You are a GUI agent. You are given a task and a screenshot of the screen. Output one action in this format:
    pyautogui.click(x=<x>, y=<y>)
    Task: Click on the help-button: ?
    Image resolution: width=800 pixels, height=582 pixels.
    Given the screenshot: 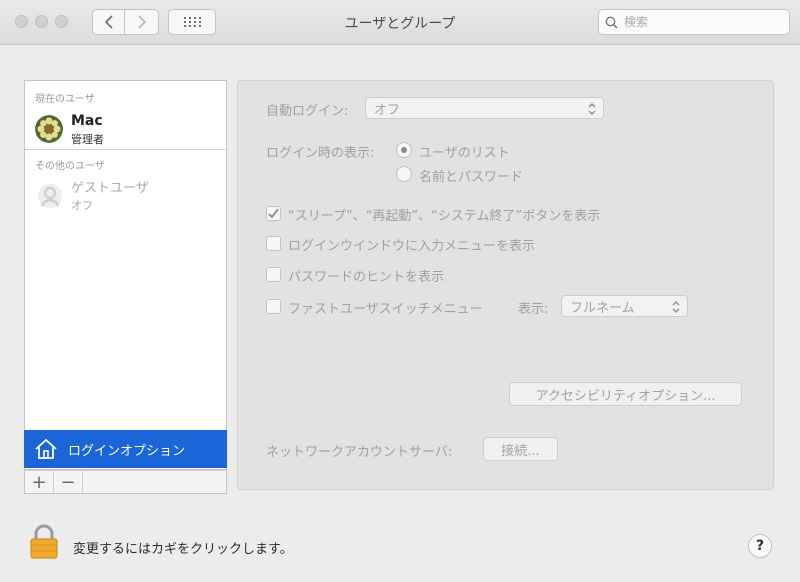 What is the action you would take?
    pyautogui.click(x=760, y=546)
    